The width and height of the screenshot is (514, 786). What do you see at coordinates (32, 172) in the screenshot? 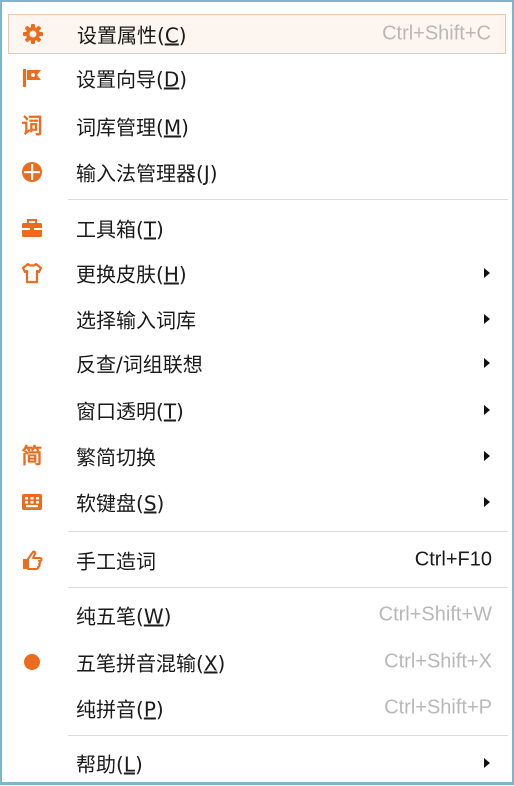
I see `circle-grid-icon` at bounding box center [32, 172].